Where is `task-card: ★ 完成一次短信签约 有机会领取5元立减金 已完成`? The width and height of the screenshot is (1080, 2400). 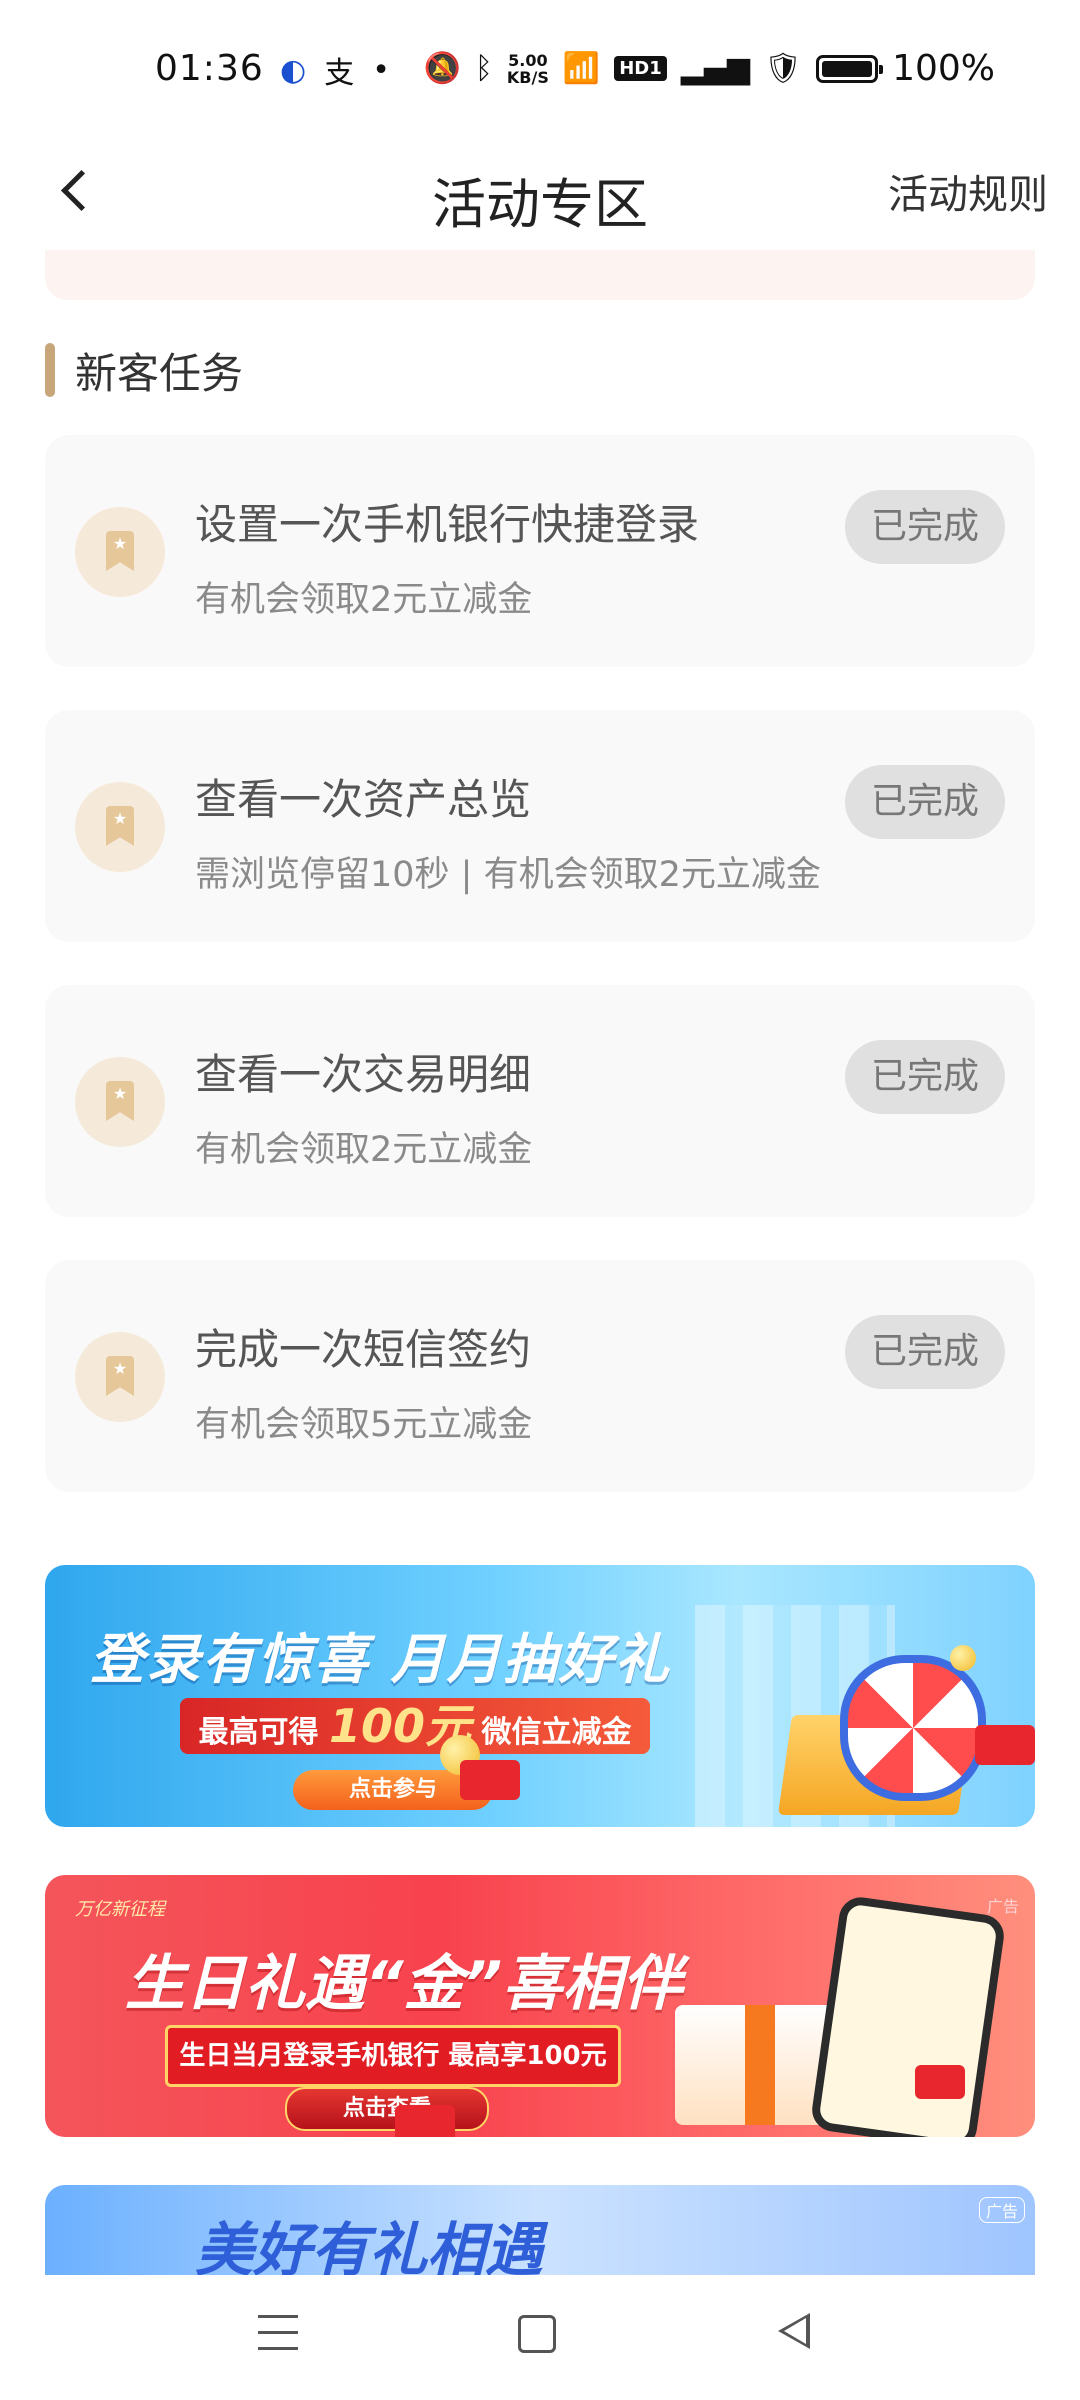 task-card: ★ 完成一次短信签约 有机会领取5元立减金 已完成 is located at coordinates (540, 1376).